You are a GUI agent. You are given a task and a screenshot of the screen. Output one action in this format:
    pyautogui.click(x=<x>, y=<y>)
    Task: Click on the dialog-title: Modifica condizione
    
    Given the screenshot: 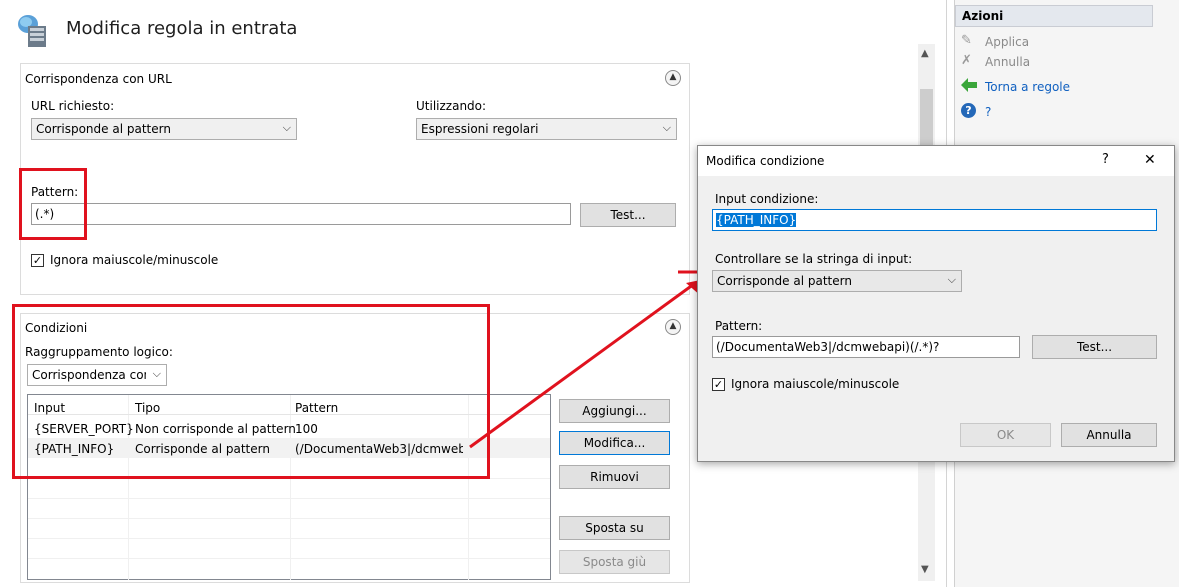 What is the action you would take?
    pyautogui.click(x=765, y=161)
    